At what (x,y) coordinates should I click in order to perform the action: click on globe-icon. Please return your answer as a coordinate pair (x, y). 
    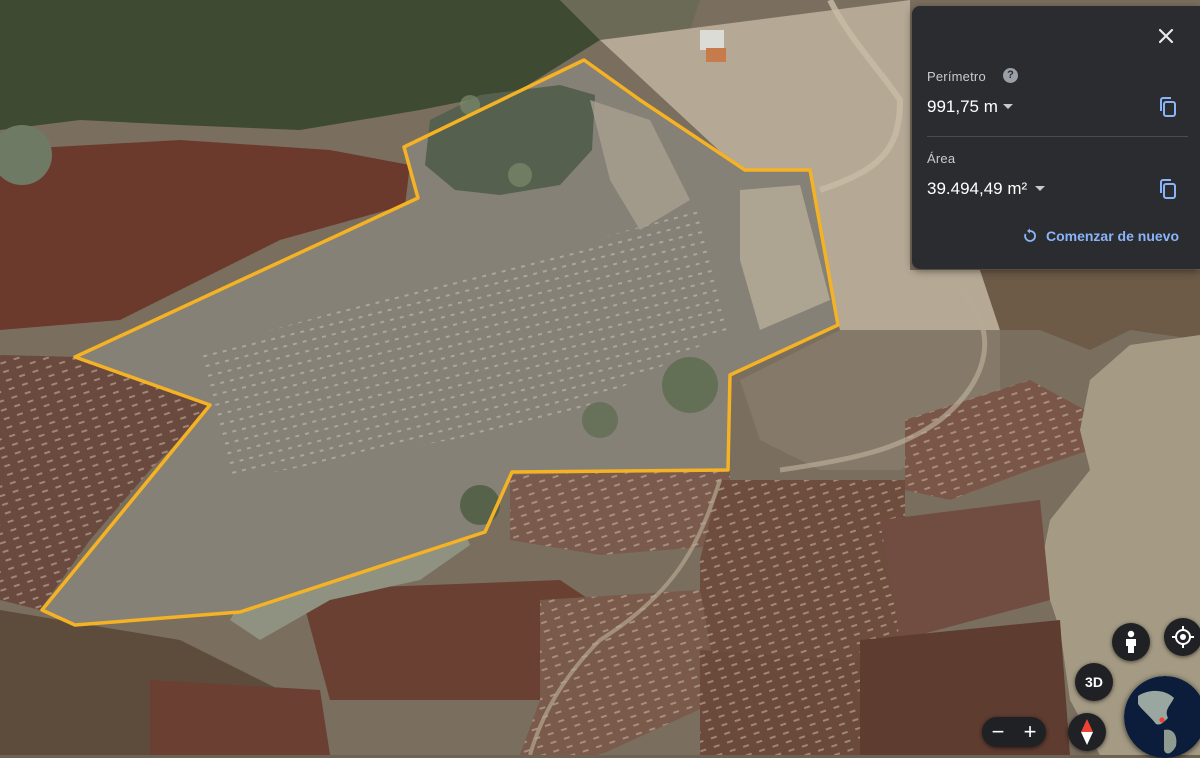
    Looking at the image, I should click on (1162, 717).